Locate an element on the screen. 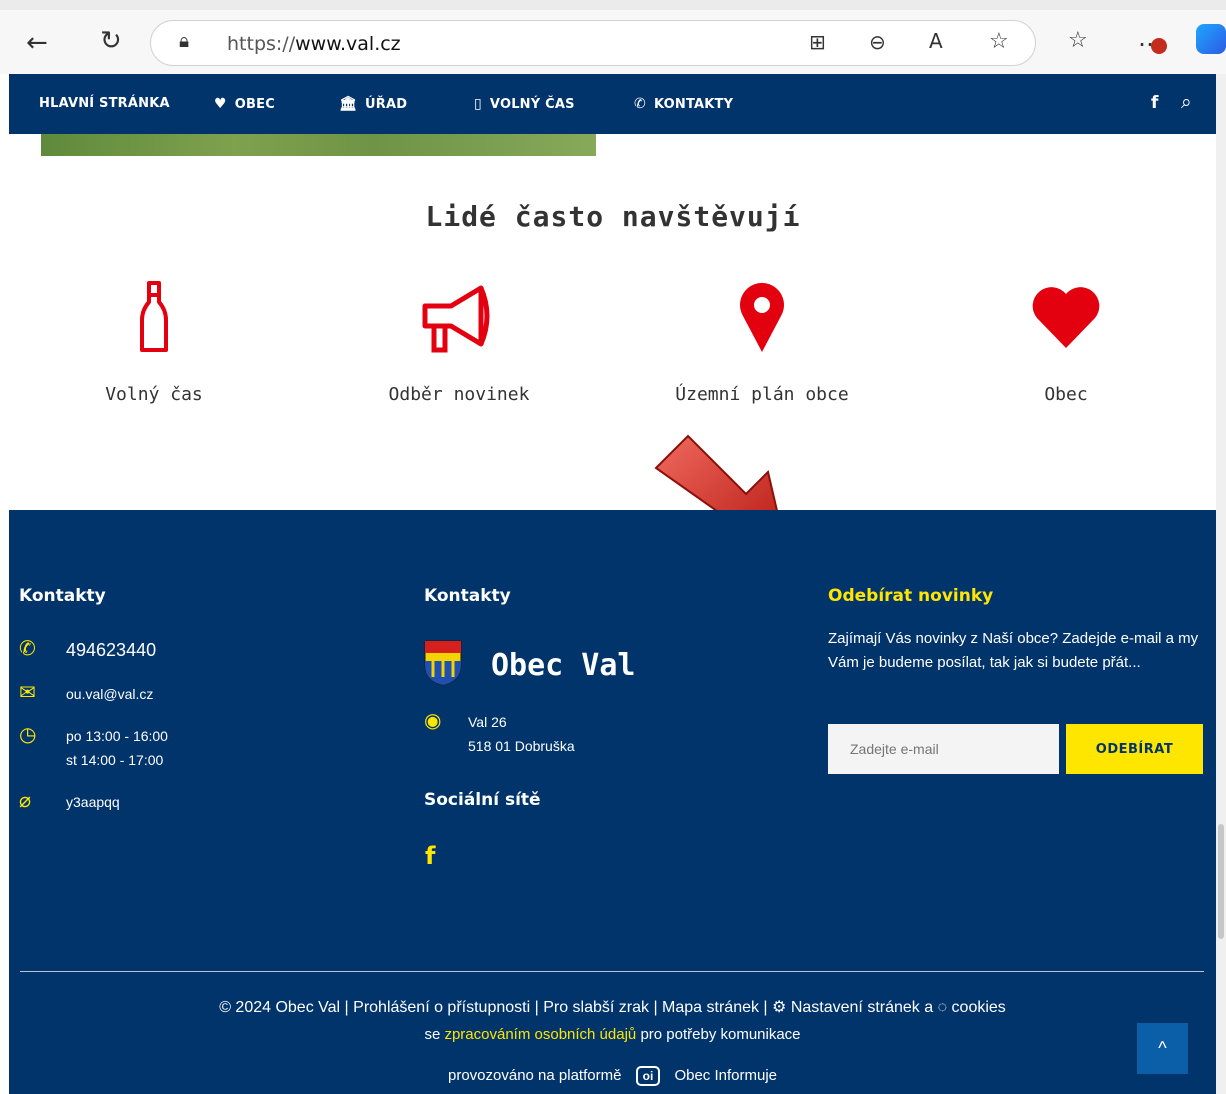 The height and width of the screenshot is (1094, 1226). tab-strip-edge is located at coordinates (613, 5).